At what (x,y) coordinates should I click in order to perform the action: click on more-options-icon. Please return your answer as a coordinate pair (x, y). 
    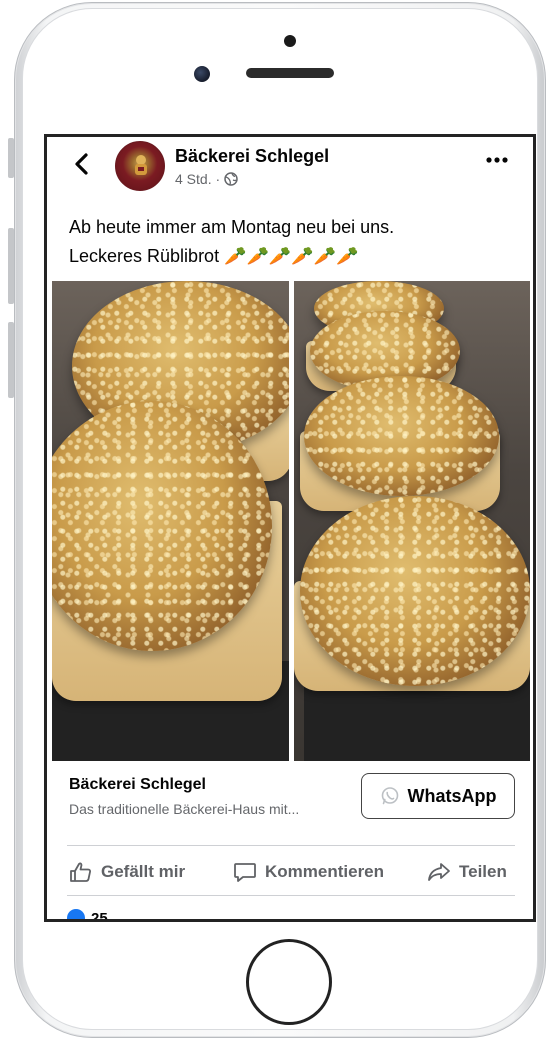
    Looking at the image, I should click on (497, 160).